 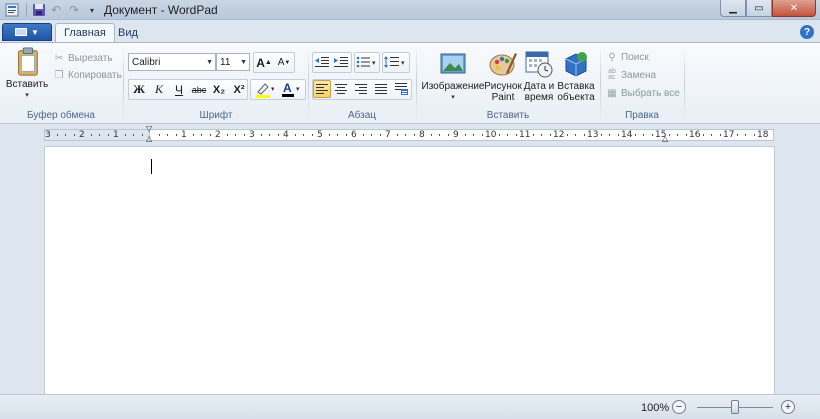 What do you see at coordinates (287, 88) in the screenshot?
I see `svg-text: A` at bounding box center [287, 88].